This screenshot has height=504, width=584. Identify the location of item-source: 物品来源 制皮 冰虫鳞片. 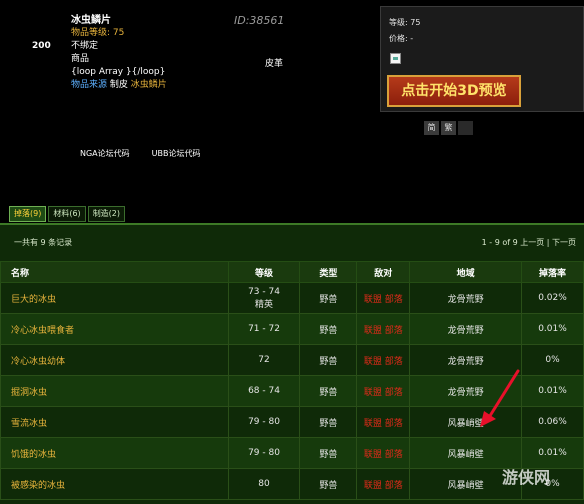
(119, 85).